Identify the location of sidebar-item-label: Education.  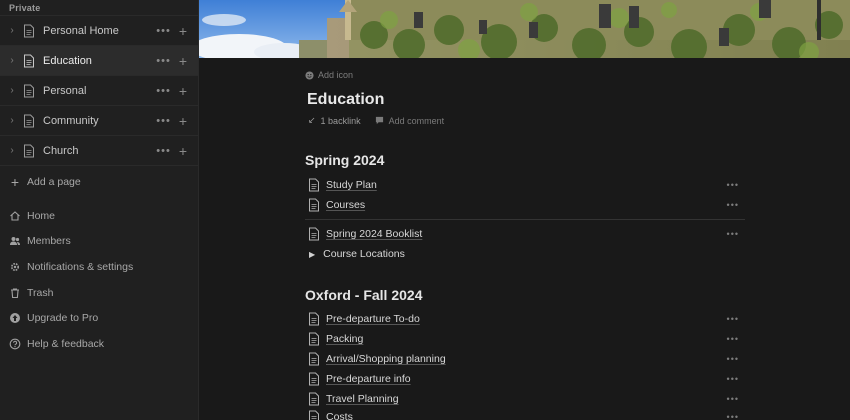
(67, 60).